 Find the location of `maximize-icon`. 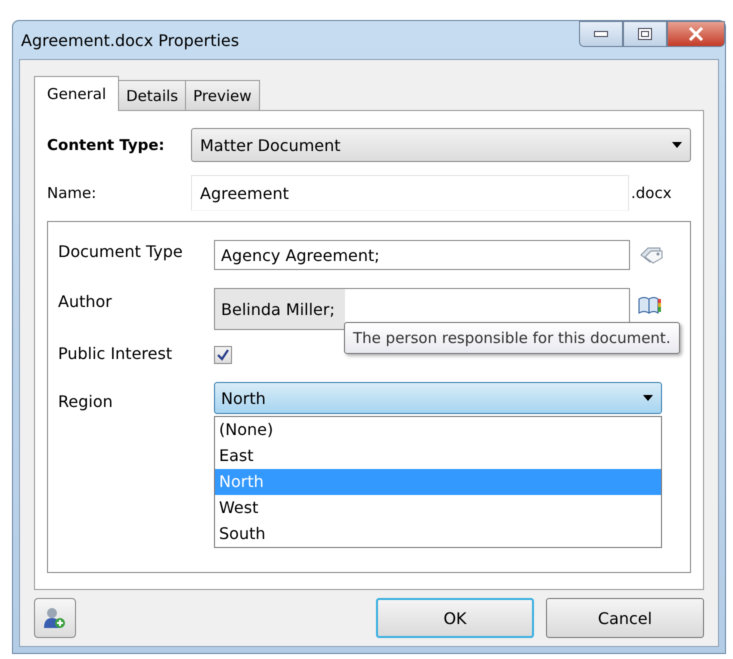

maximize-icon is located at coordinates (645, 34).